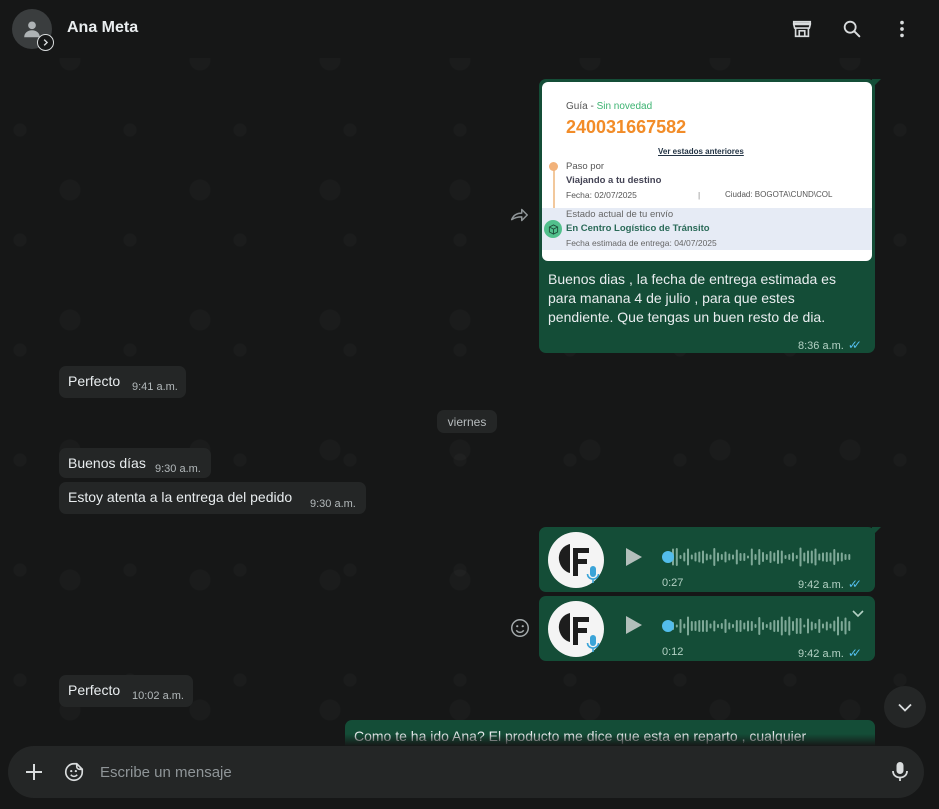  Describe the element at coordinates (122, 382) in the screenshot. I see `incoming-message: Perfecto 9:41 a.m.` at that location.